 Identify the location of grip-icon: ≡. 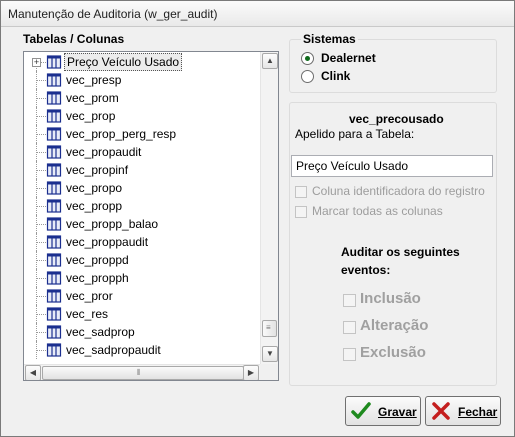
(268, 327).